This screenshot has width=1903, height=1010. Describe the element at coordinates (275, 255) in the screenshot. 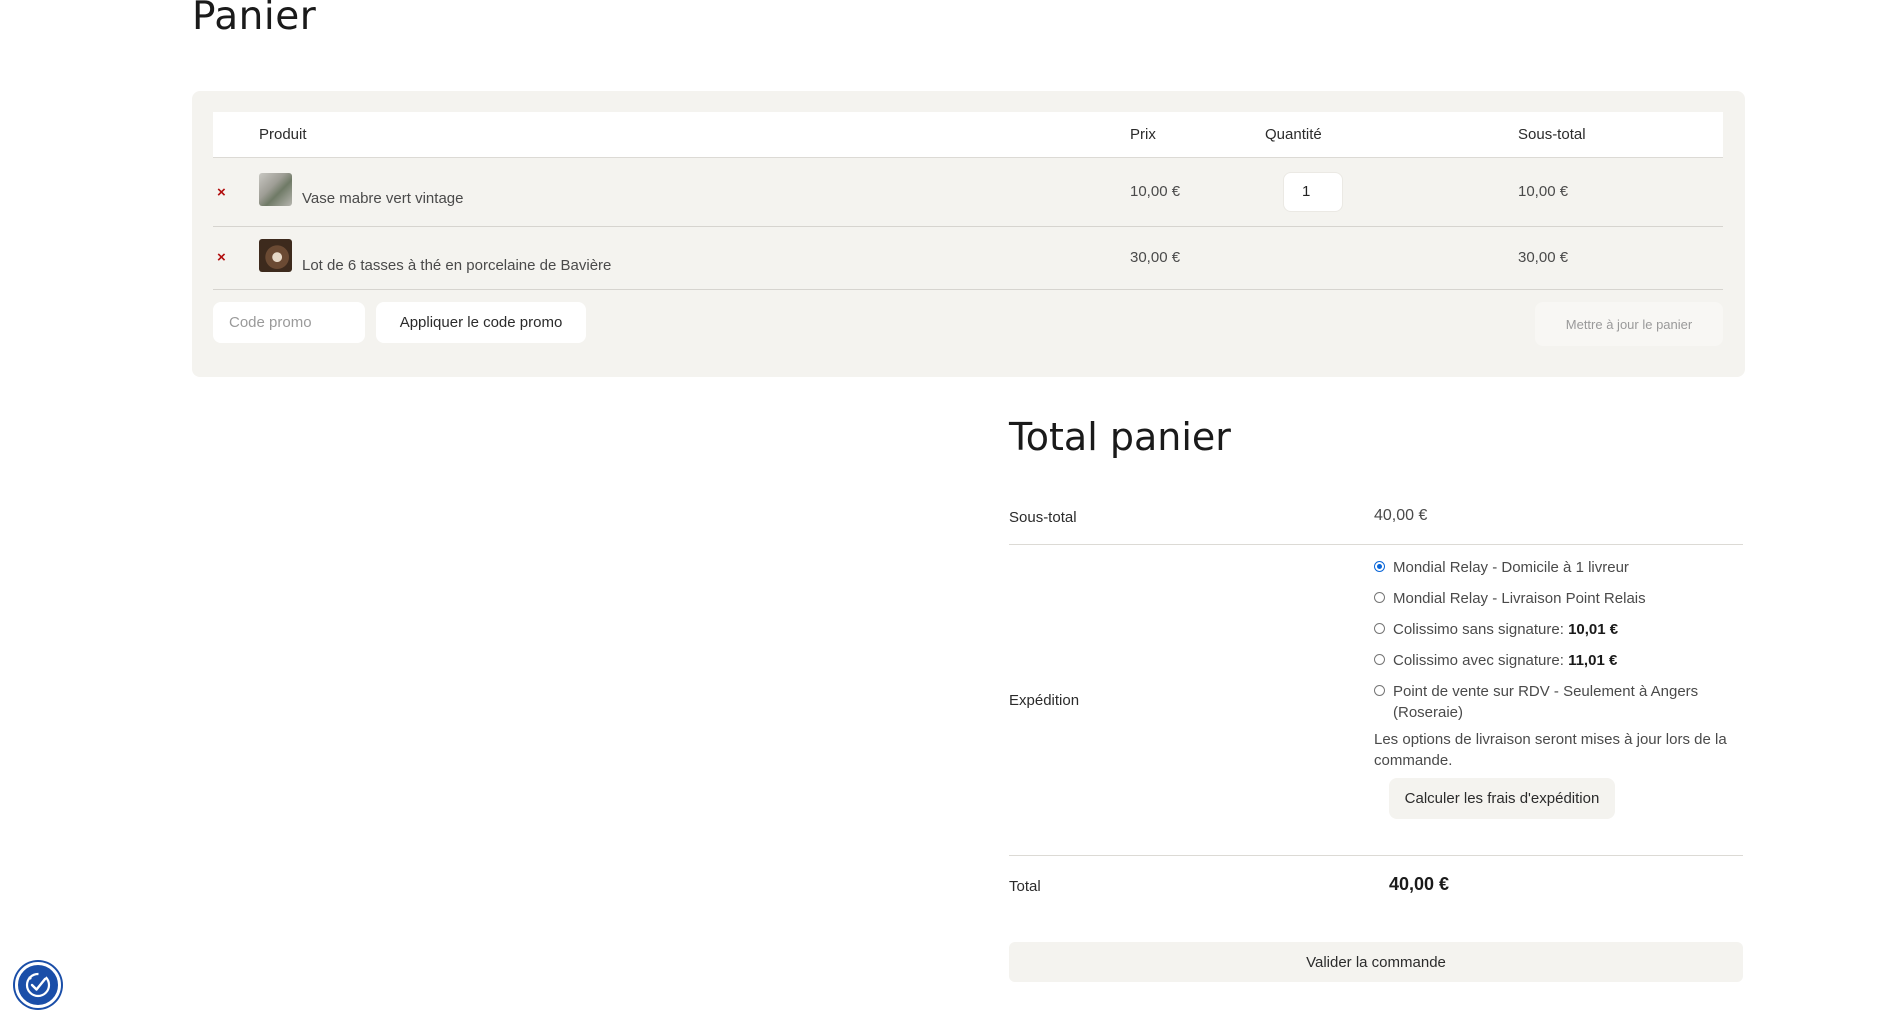

I see `teacups-thumbnail-icon` at that location.